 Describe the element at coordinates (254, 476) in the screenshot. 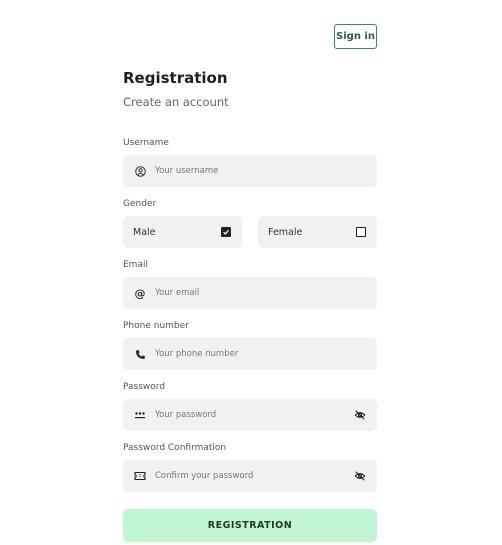

I see `password-confirm-input` at that location.